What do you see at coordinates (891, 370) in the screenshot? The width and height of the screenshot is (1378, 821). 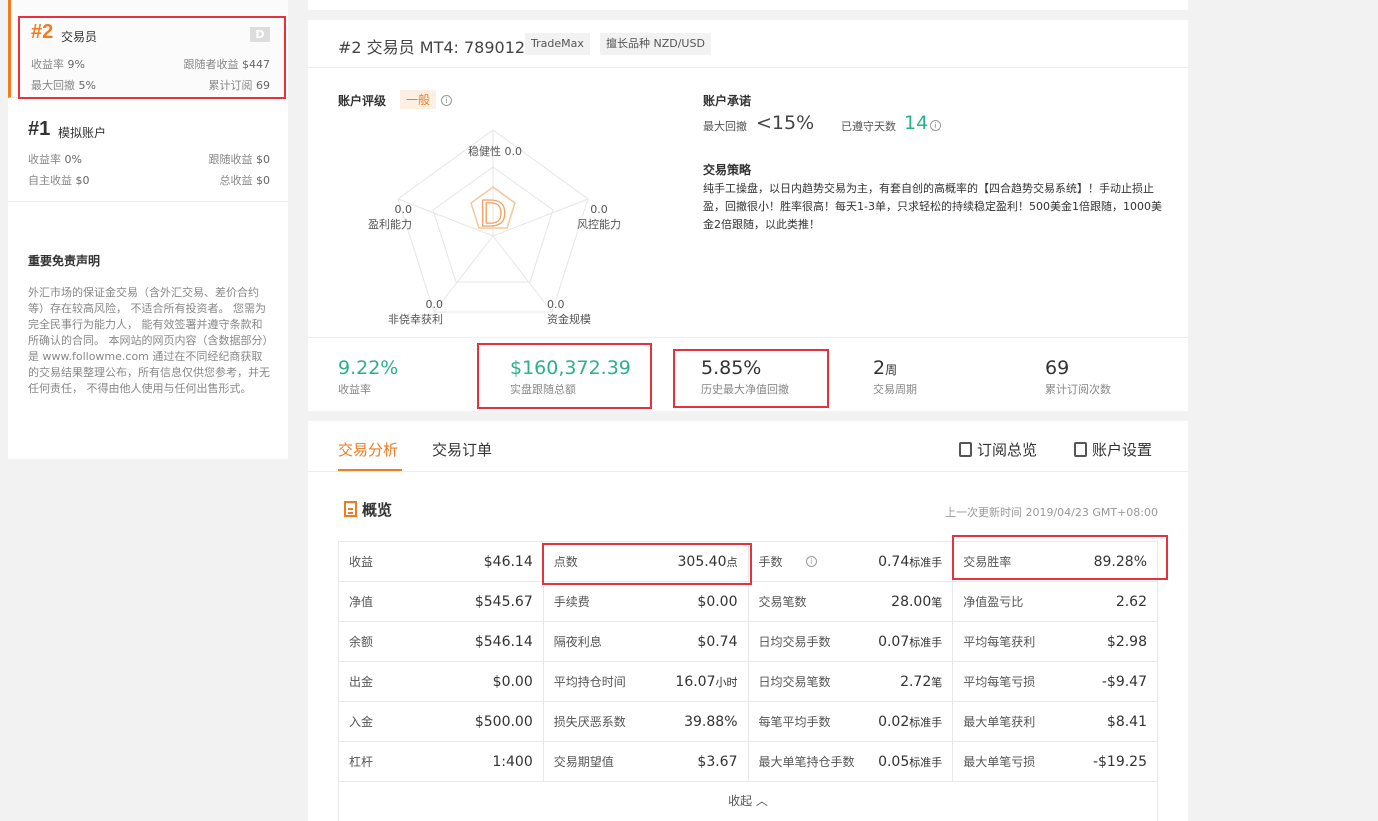 I see `stat-unit: 周` at bounding box center [891, 370].